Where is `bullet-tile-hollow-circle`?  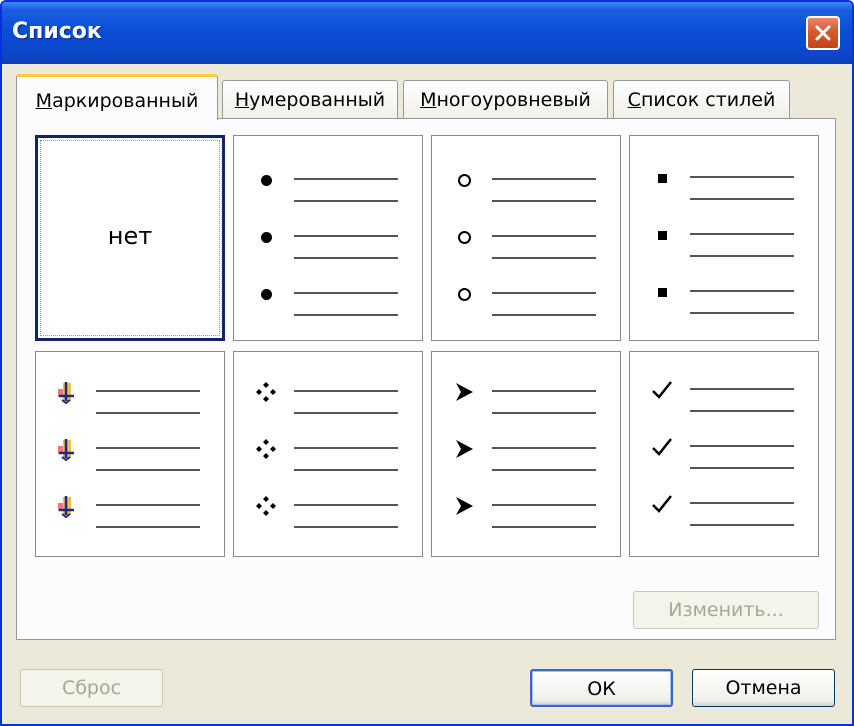 bullet-tile-hollow-circle is located at coordinates (526, 238).